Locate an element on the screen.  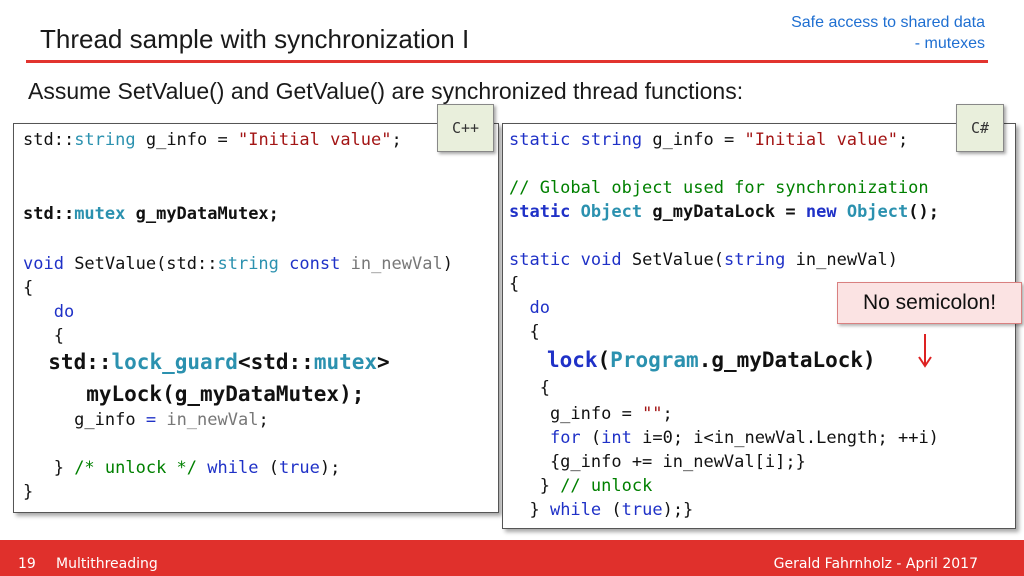
code-token: lock_guard is located at coordinates (174, 362).